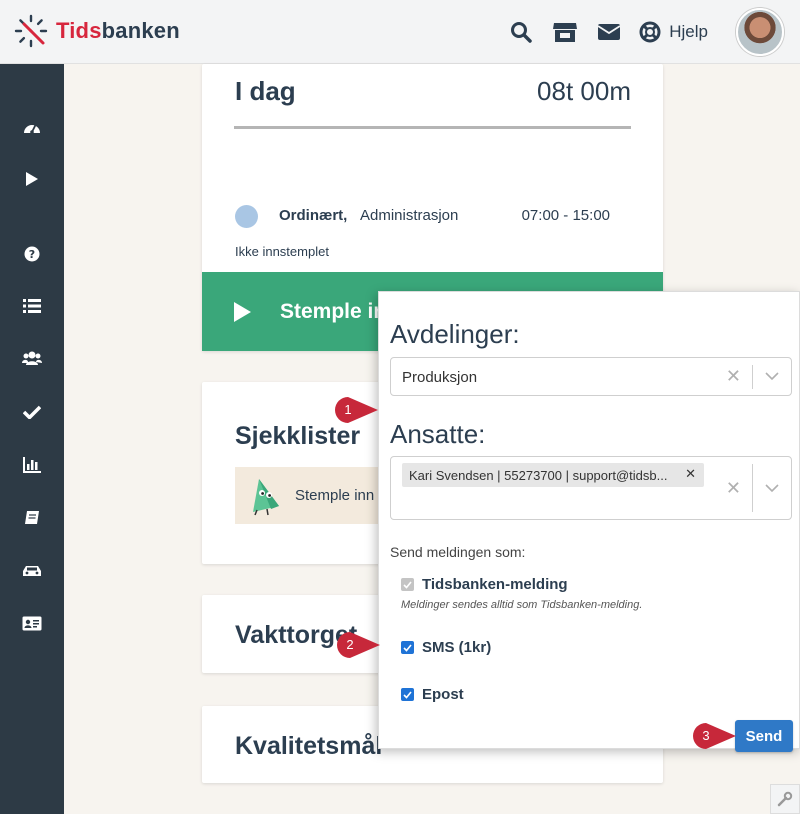  I want to click on id-card-icon, so click(32, 623).